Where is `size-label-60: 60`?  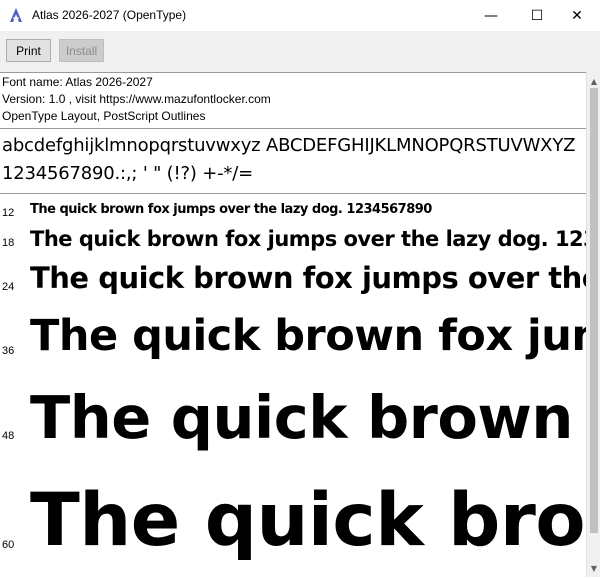
size-label-60: 60 is located at coordinates (8, 545).